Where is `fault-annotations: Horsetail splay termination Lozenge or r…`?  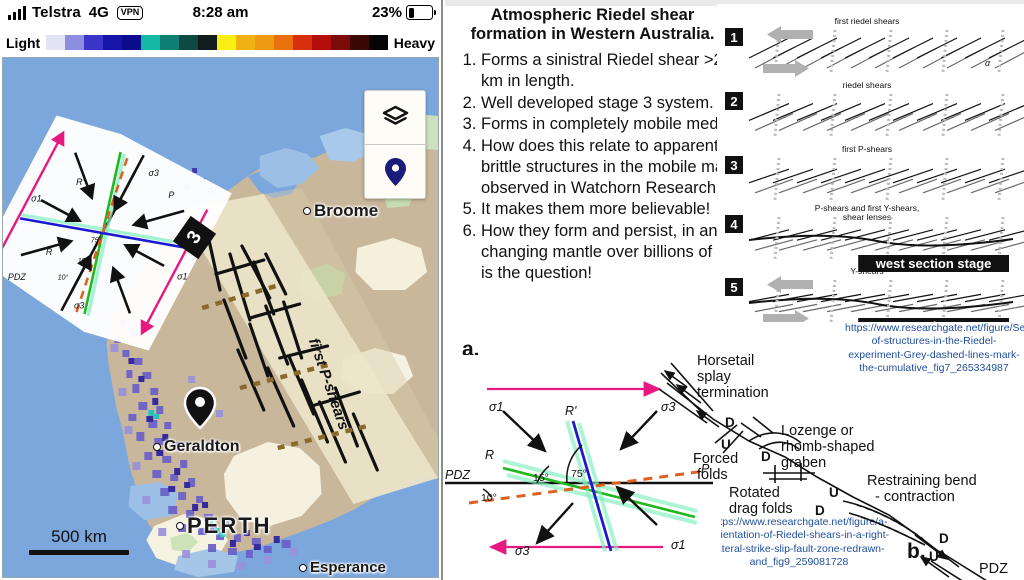 fault-annotations: Horsetail splay termination Lozenge or r… is located at coordinates (850, 465).